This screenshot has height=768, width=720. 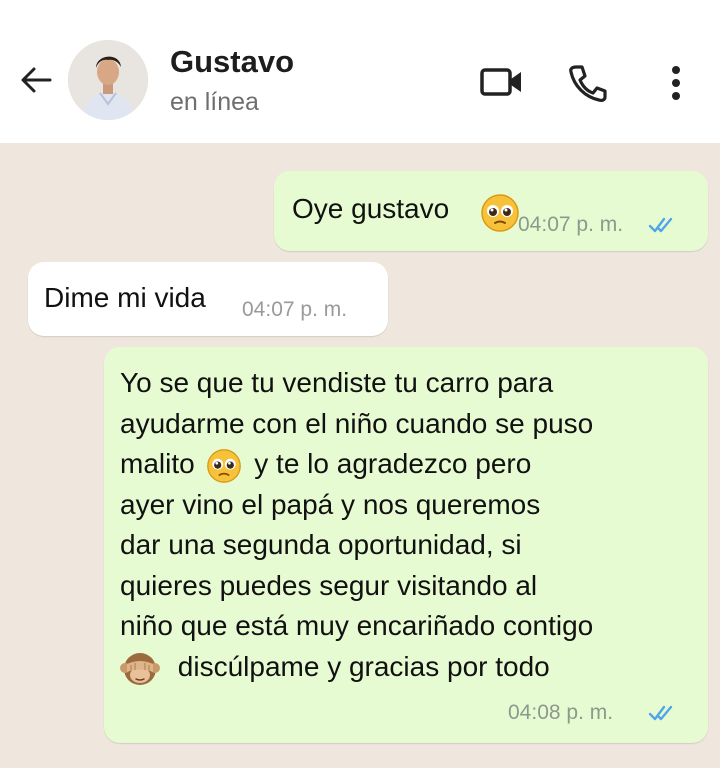 I want to click on message-line: ayer vino el papá y nos queremos, so click(x=330, y=504).